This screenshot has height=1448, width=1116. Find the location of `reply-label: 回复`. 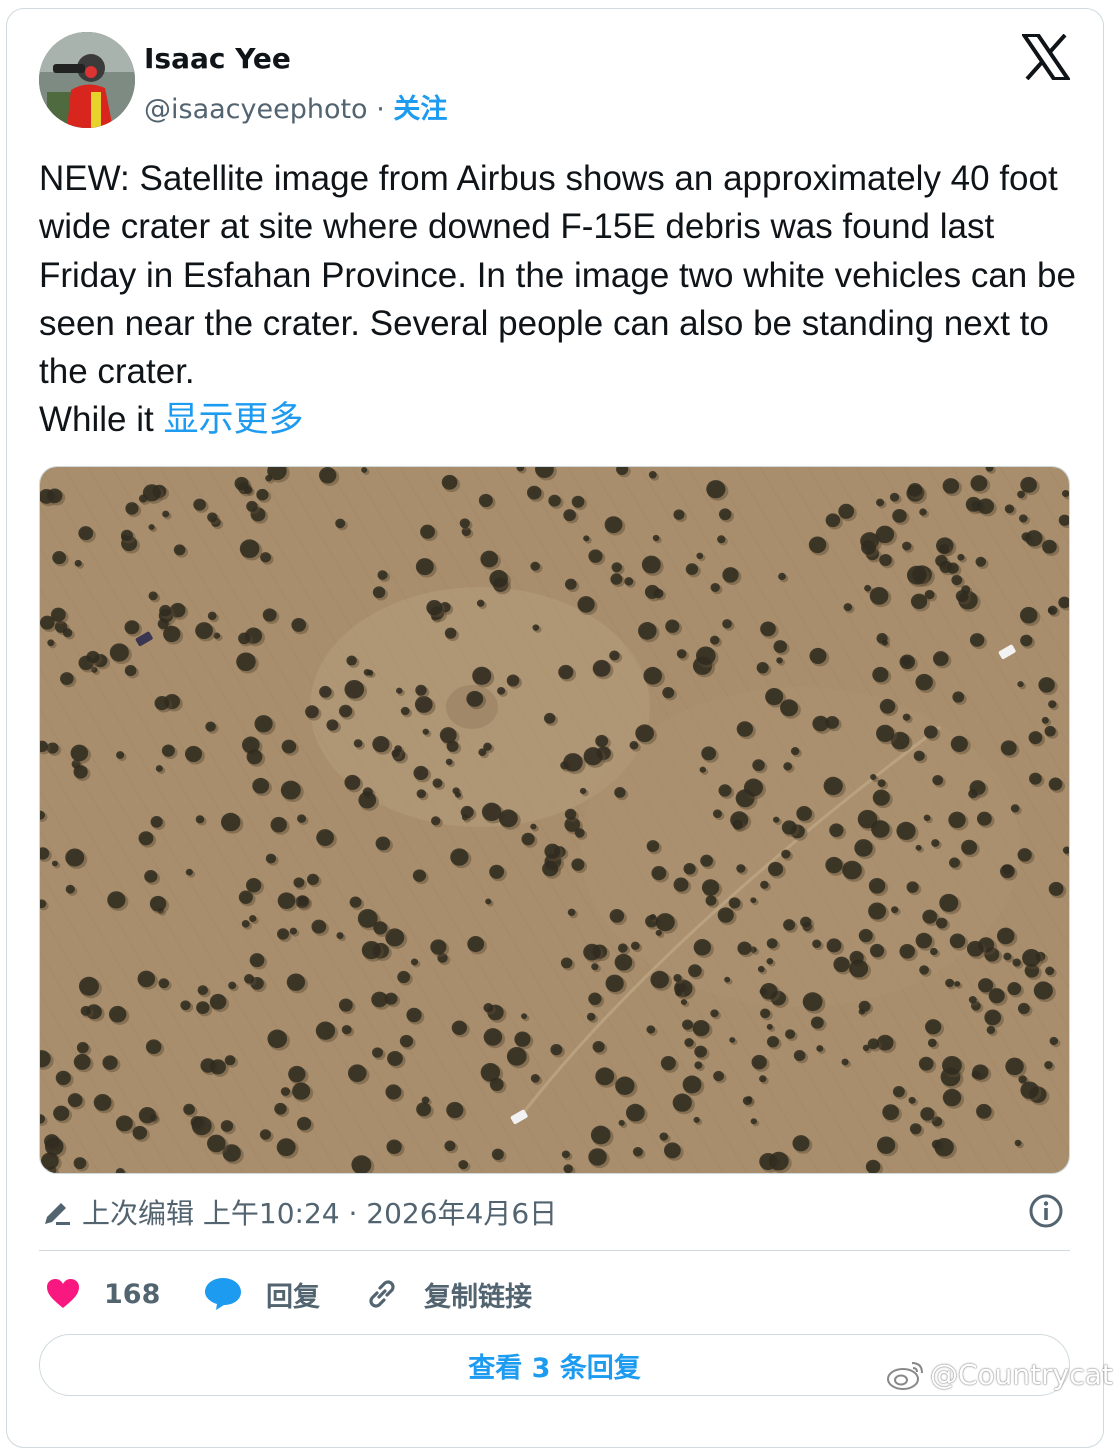

reply-label: 回复 is located at coordinates (293, 1297).